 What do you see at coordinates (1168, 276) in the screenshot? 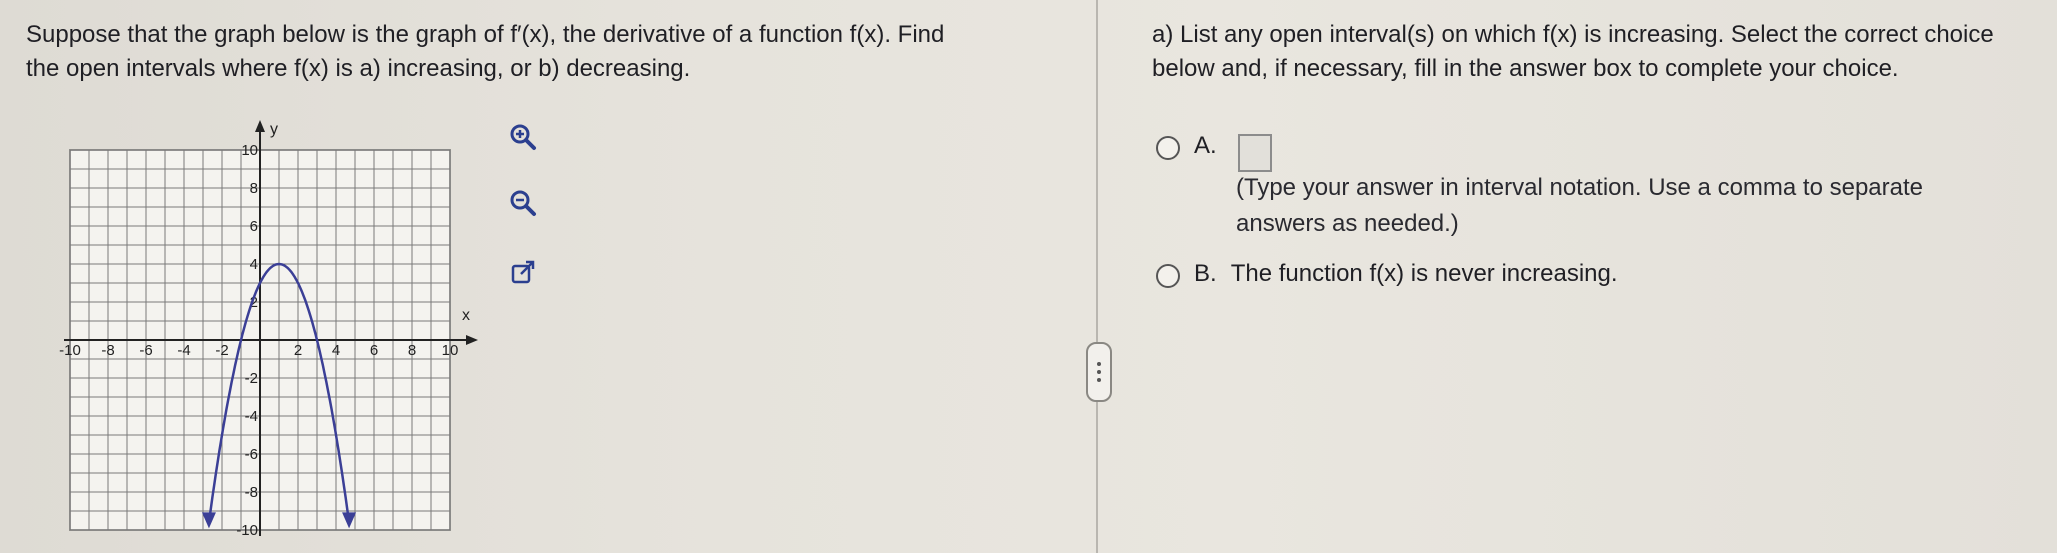
I see `choice-b-radio` at bounding box center [1168, 276].